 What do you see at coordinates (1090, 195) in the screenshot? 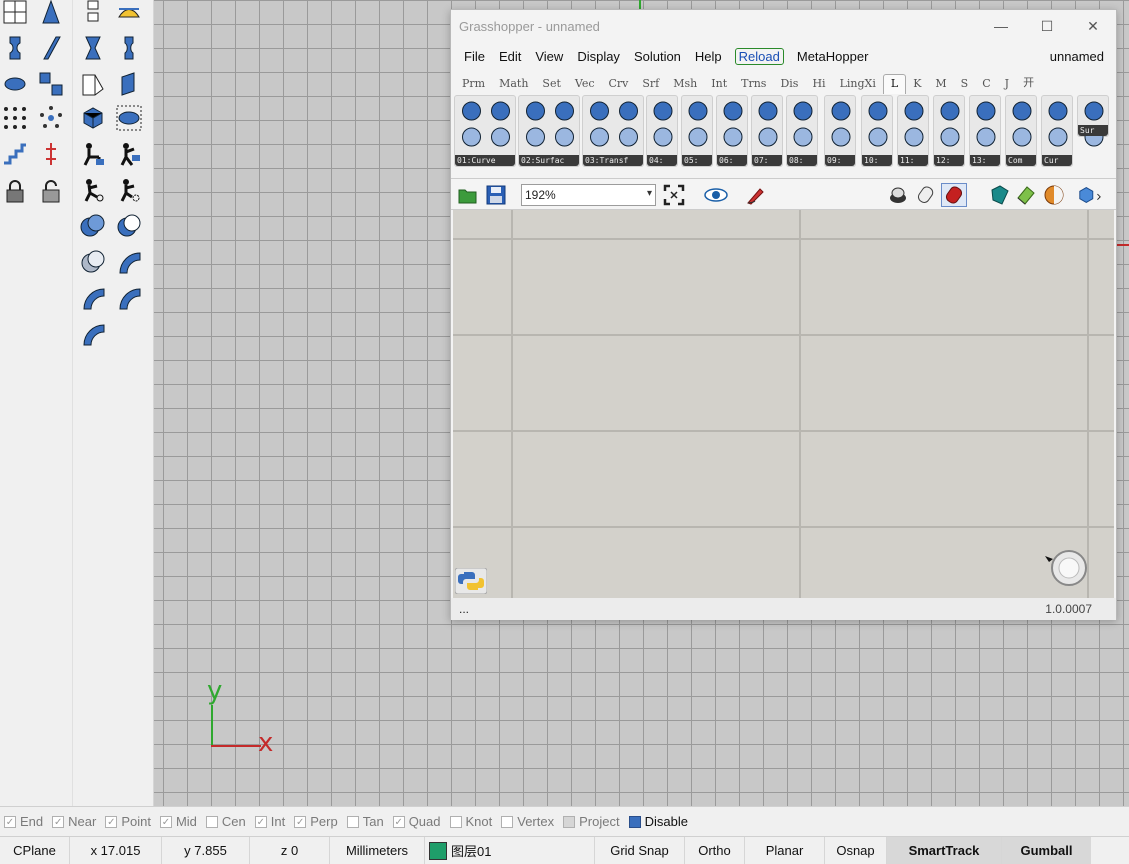
I see `display-mode-icon` at bounding box center [1090, 195].